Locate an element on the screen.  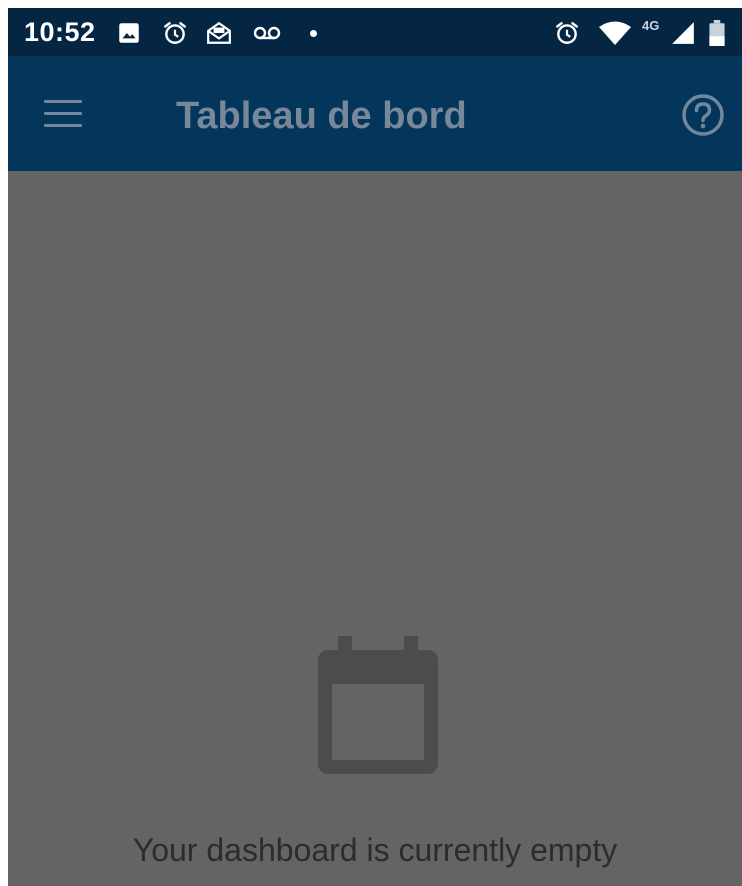
calendar-icon is located at coordinates (378, 706).